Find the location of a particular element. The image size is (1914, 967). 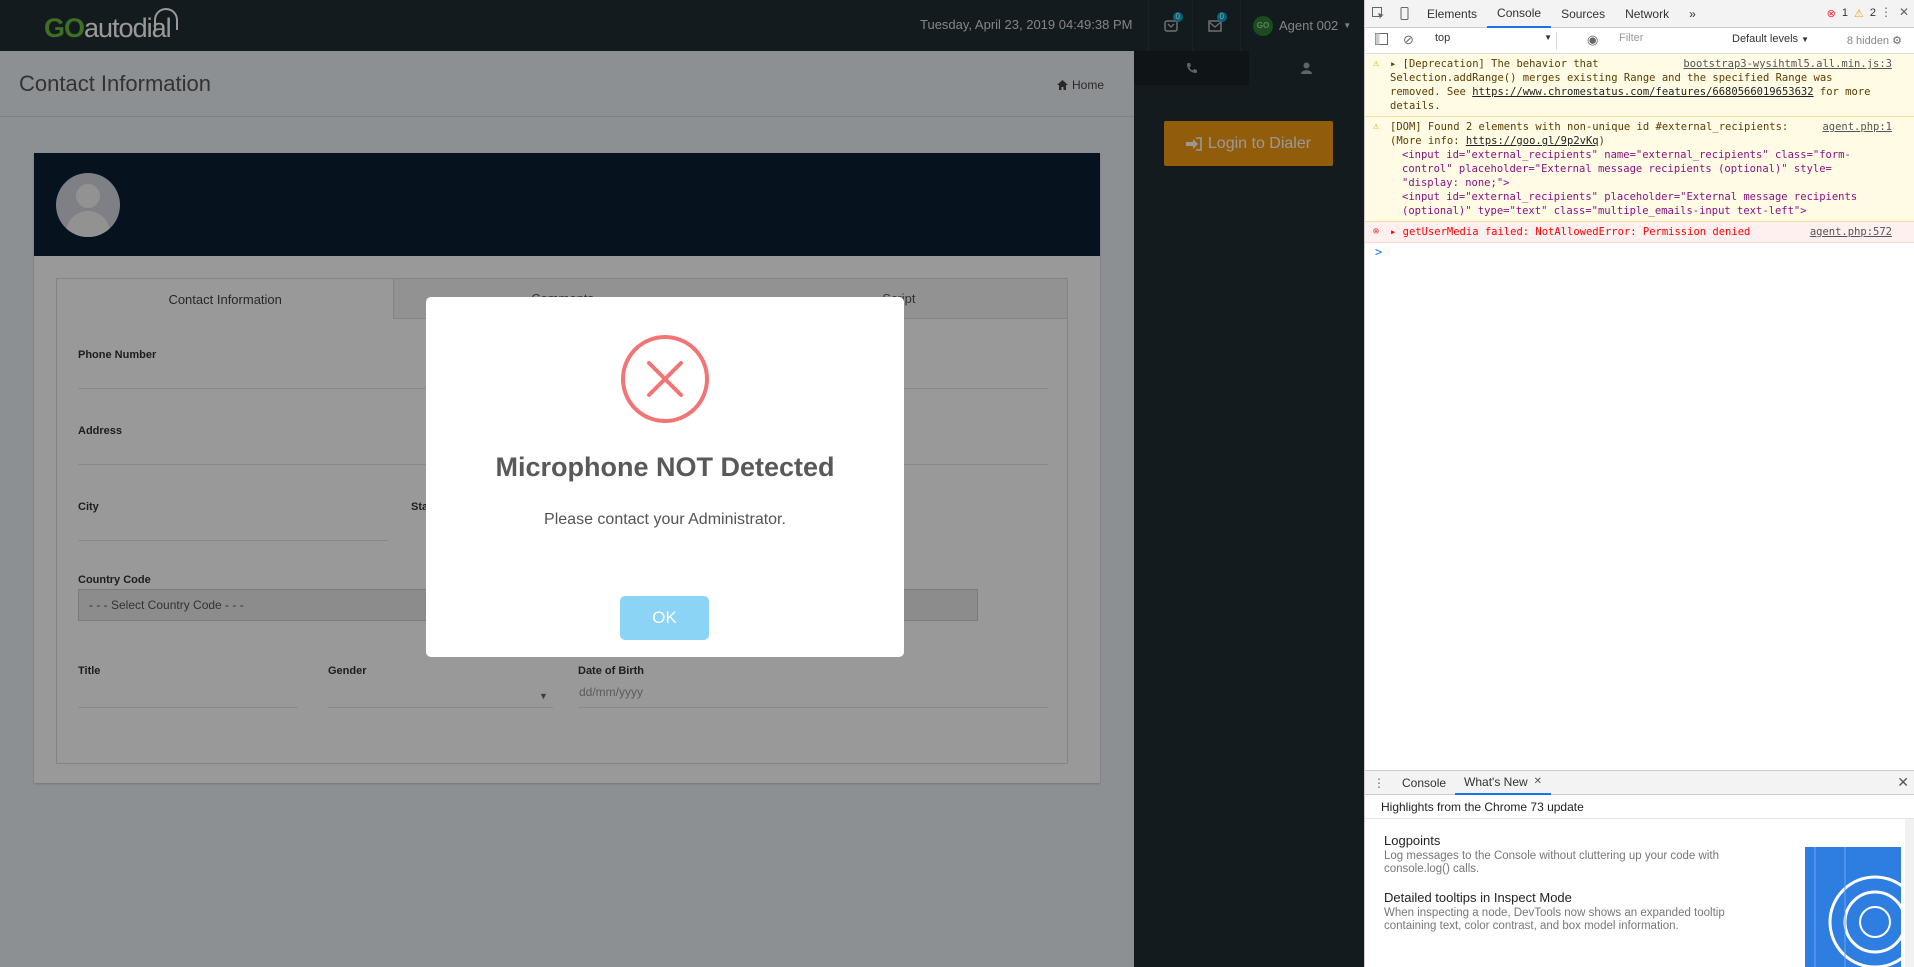

issue-counts: ⊗ 1 ⚠ 2 is located at coordinates (1851, 13).